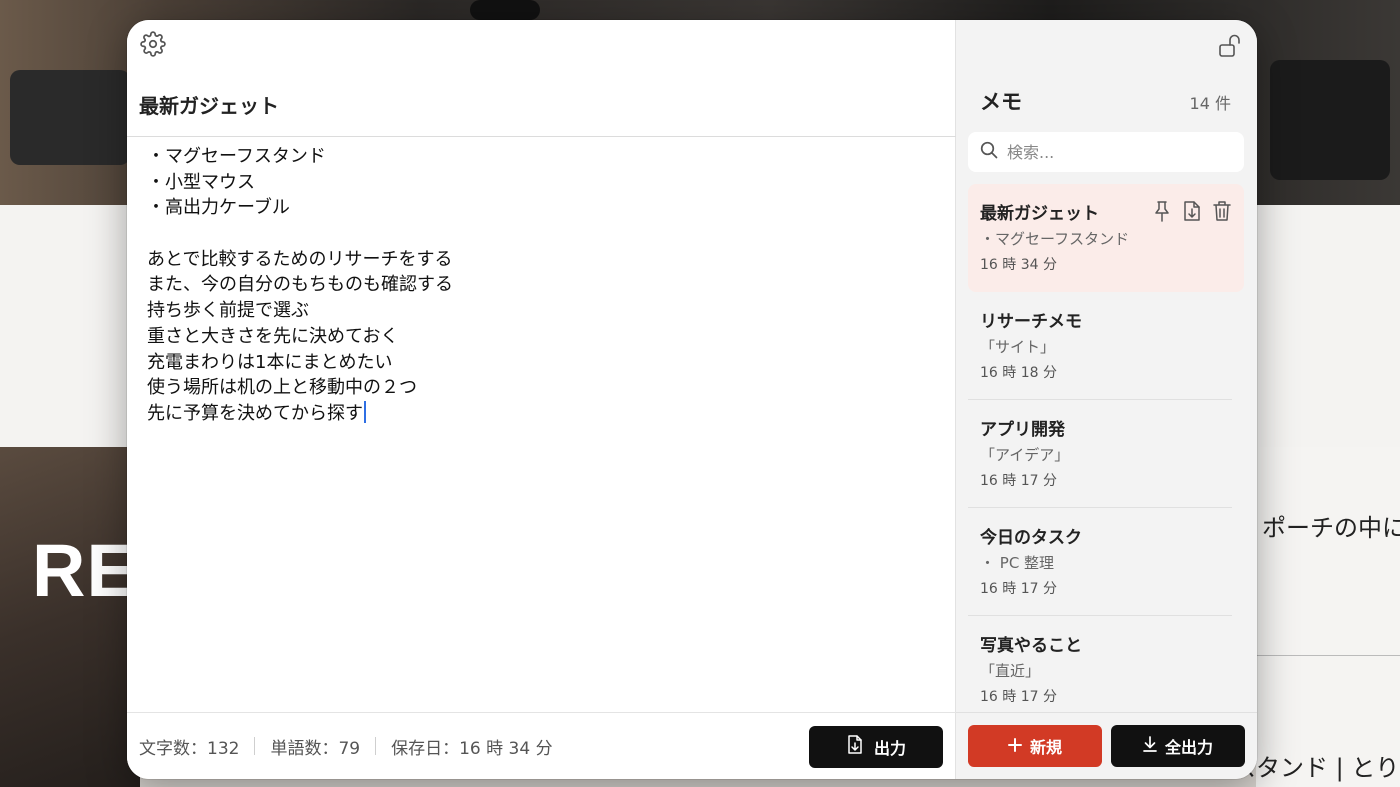 The image size is (1400, 787). What do you see at coordinates (1210, 103) in the screenshot?
I see `note-count: 14 件` at bounding box center [1210, 103].